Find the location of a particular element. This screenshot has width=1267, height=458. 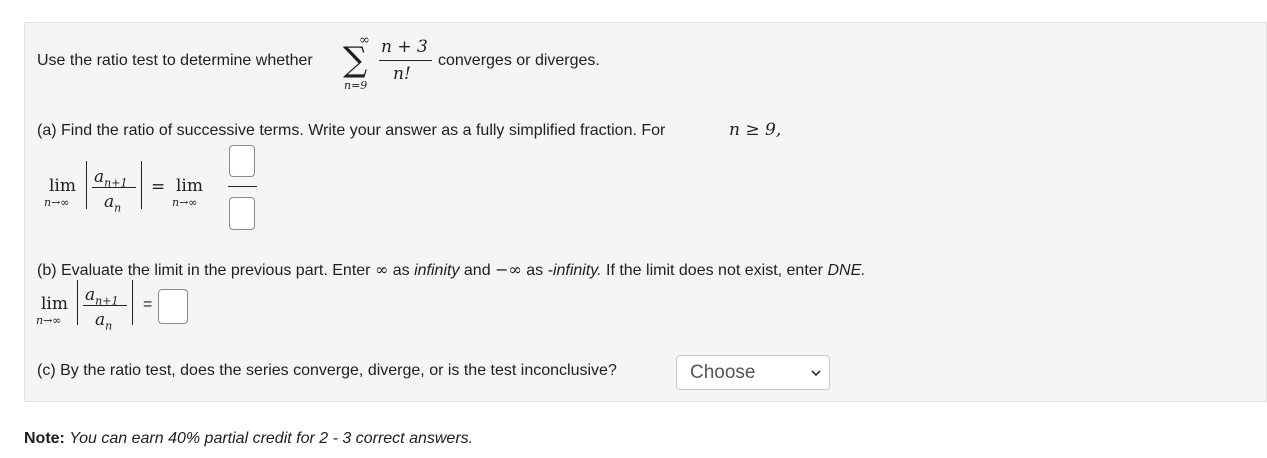

part-a-answer-fraction-bar is located at coordinates (242, 186).